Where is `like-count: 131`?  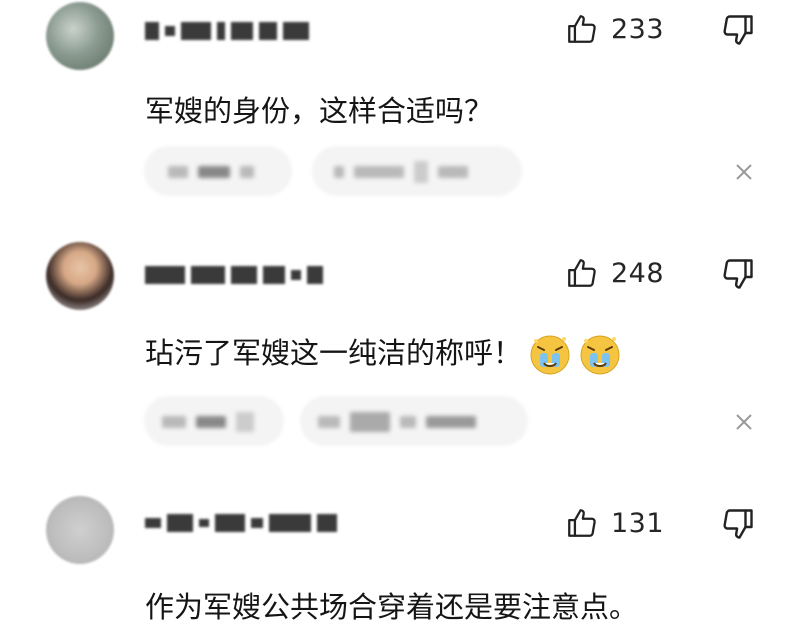
like-count: 131 is located at coordinates (638, 523).